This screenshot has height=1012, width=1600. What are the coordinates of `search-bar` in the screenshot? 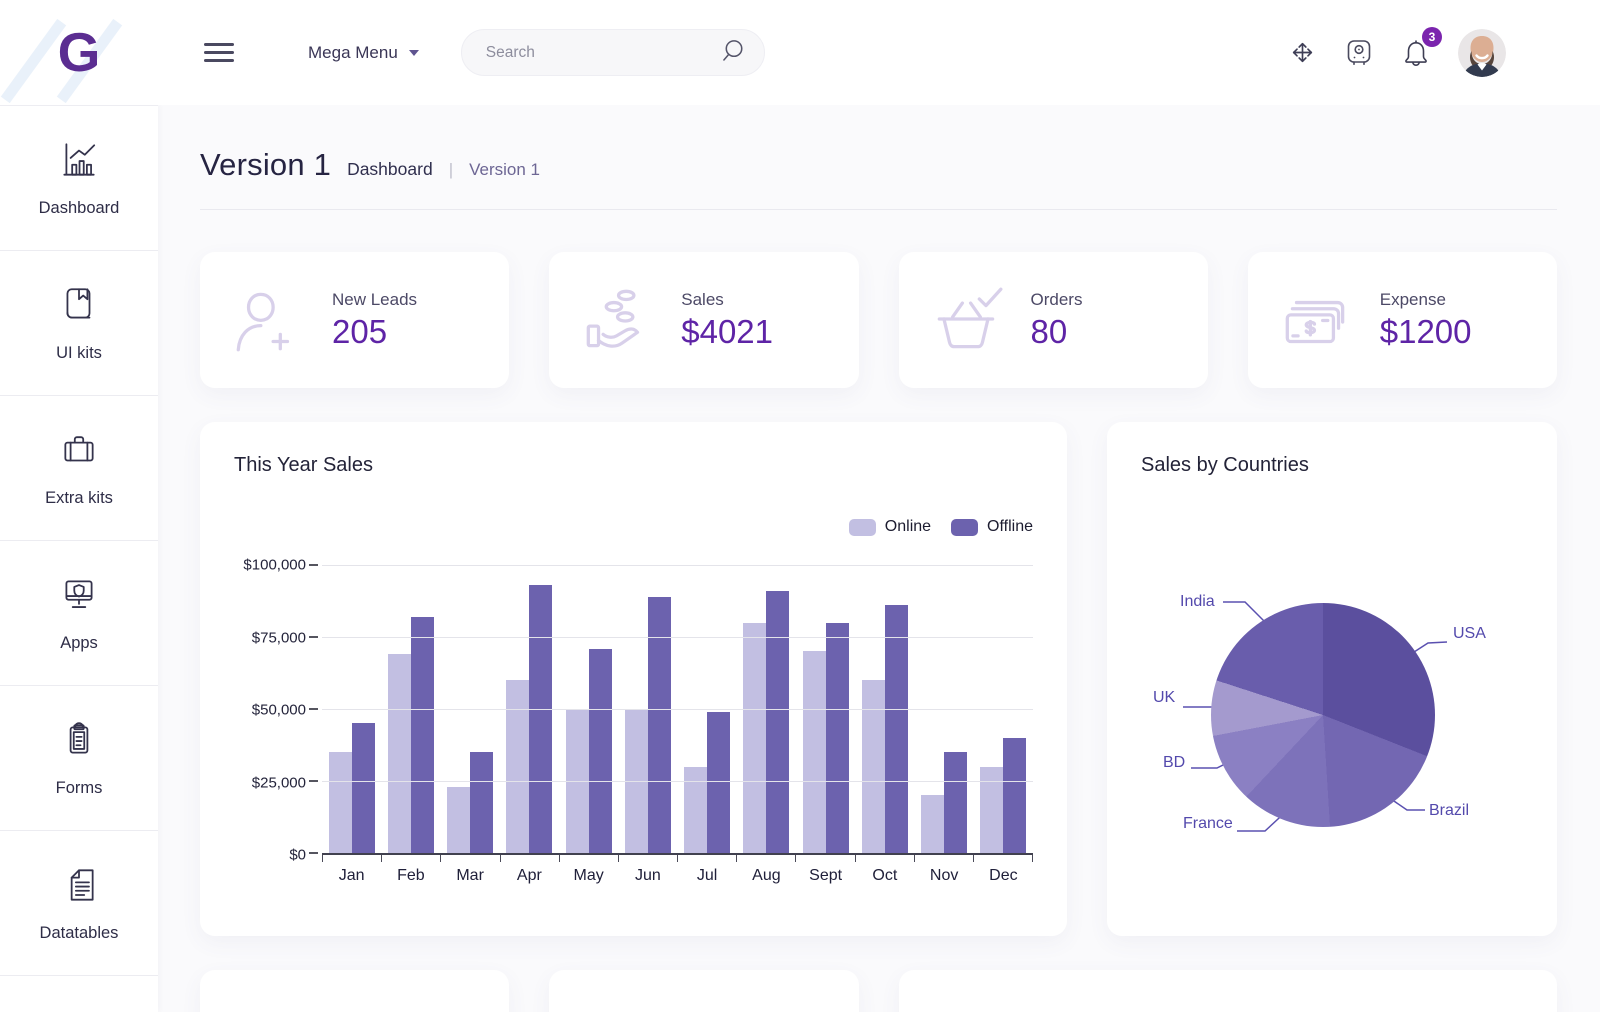 It's located at (612, 52).